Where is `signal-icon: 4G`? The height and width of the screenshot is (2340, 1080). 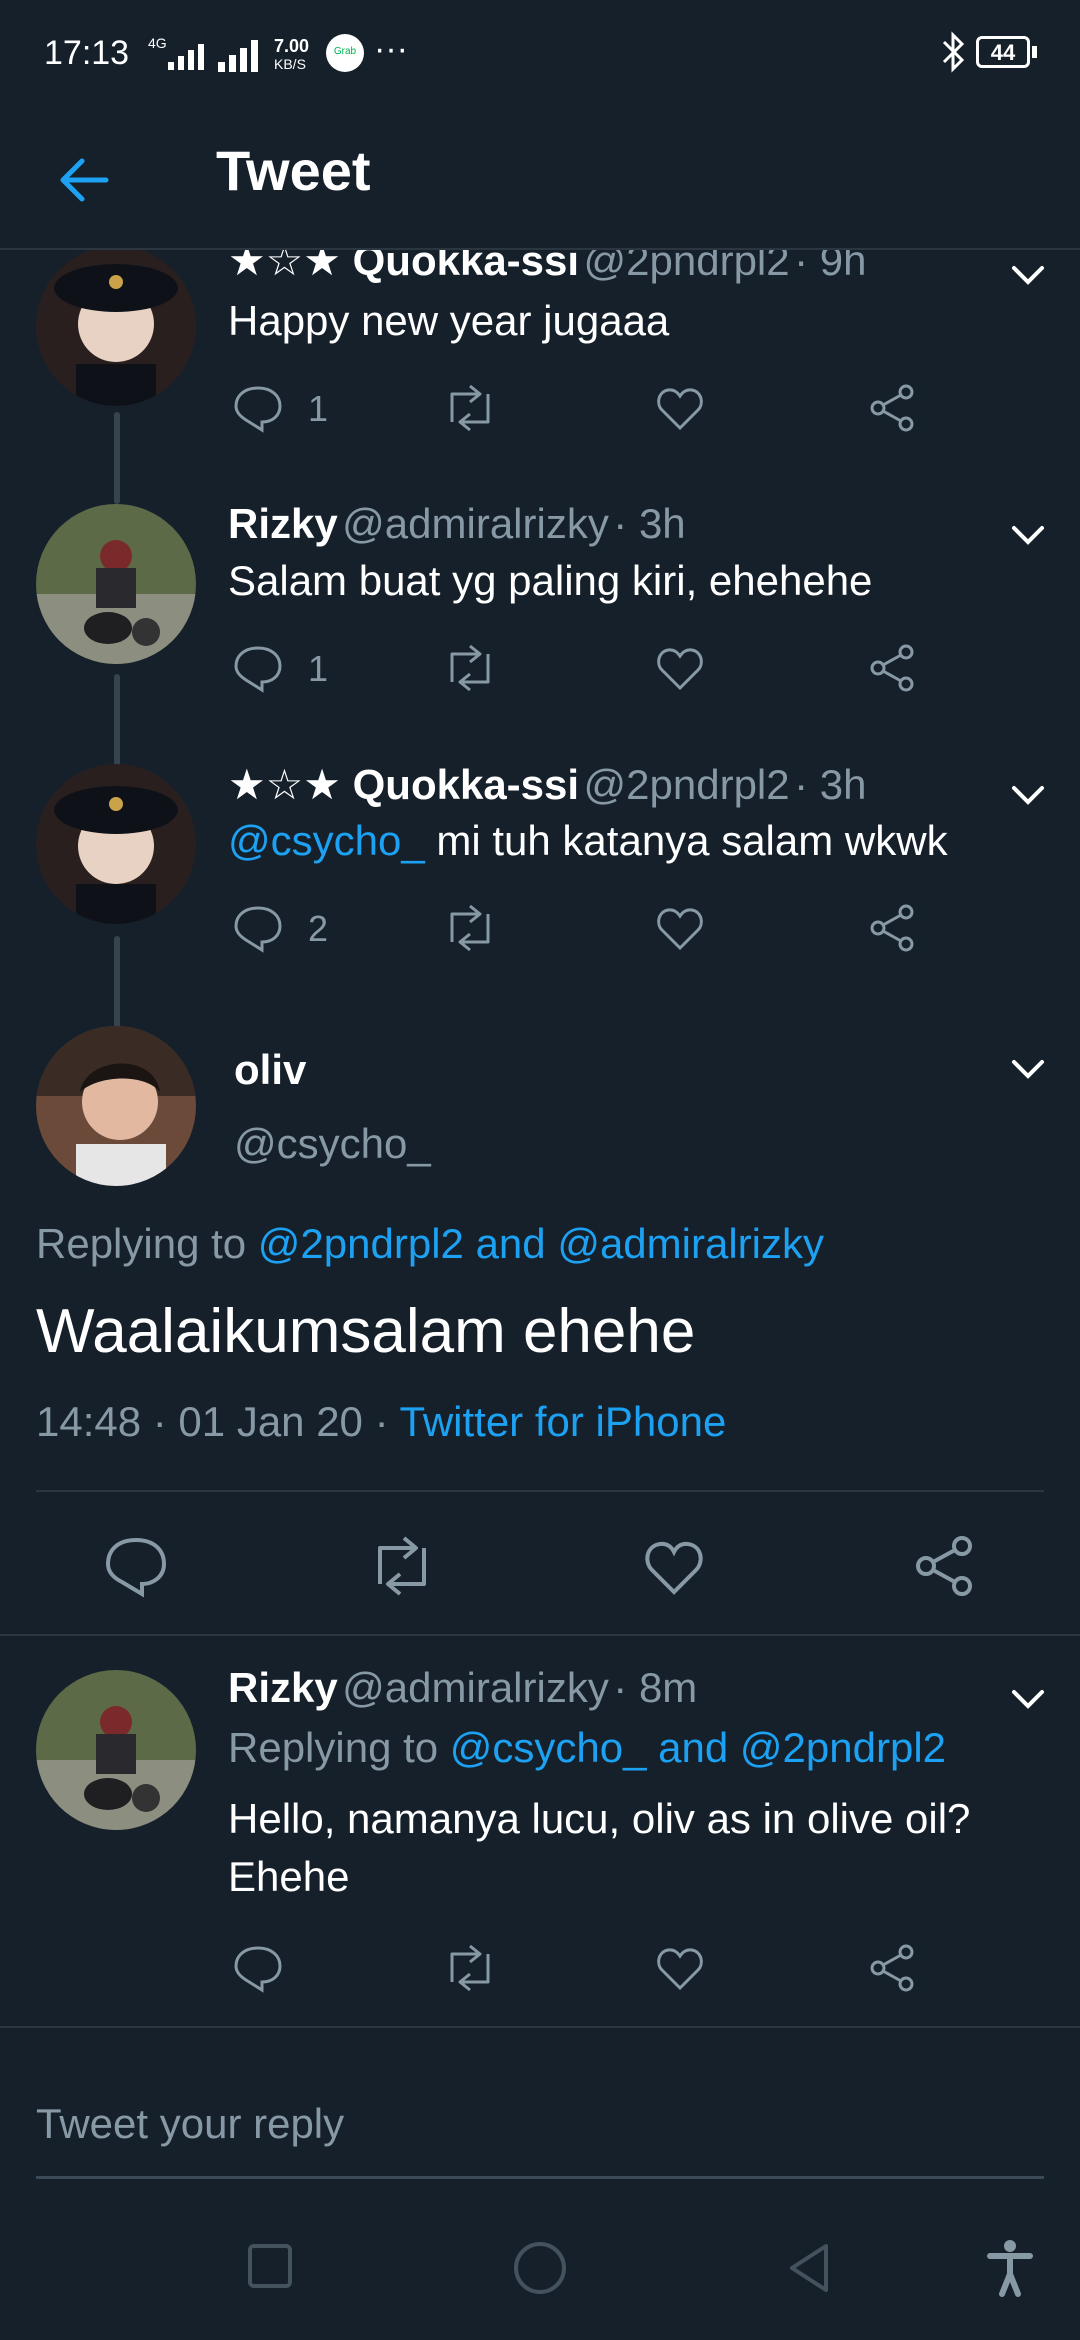 signal-icon: 4G is located at coordinates (176, 53).